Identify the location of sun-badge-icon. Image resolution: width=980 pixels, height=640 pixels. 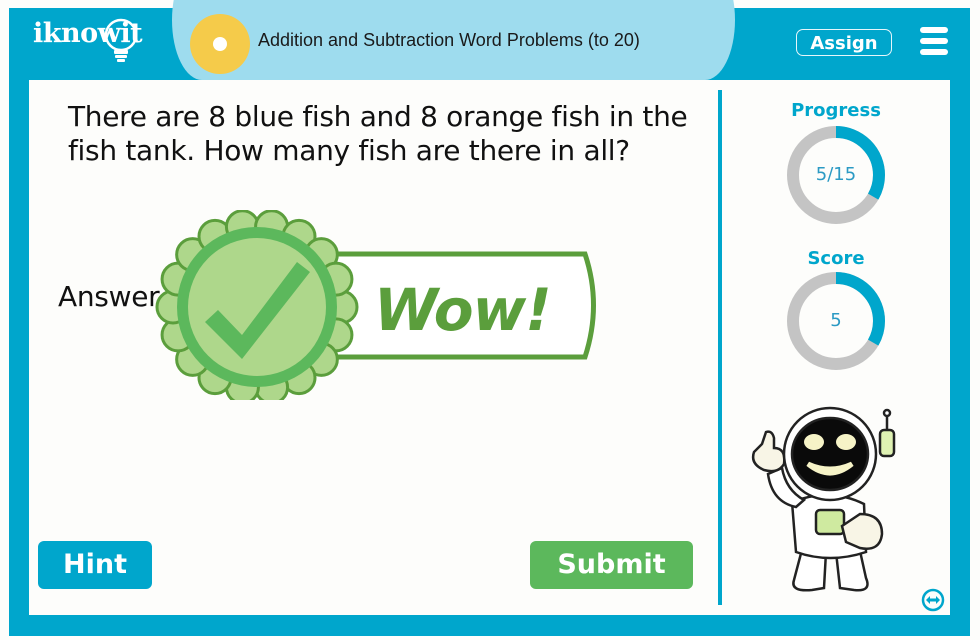
(220, 44).